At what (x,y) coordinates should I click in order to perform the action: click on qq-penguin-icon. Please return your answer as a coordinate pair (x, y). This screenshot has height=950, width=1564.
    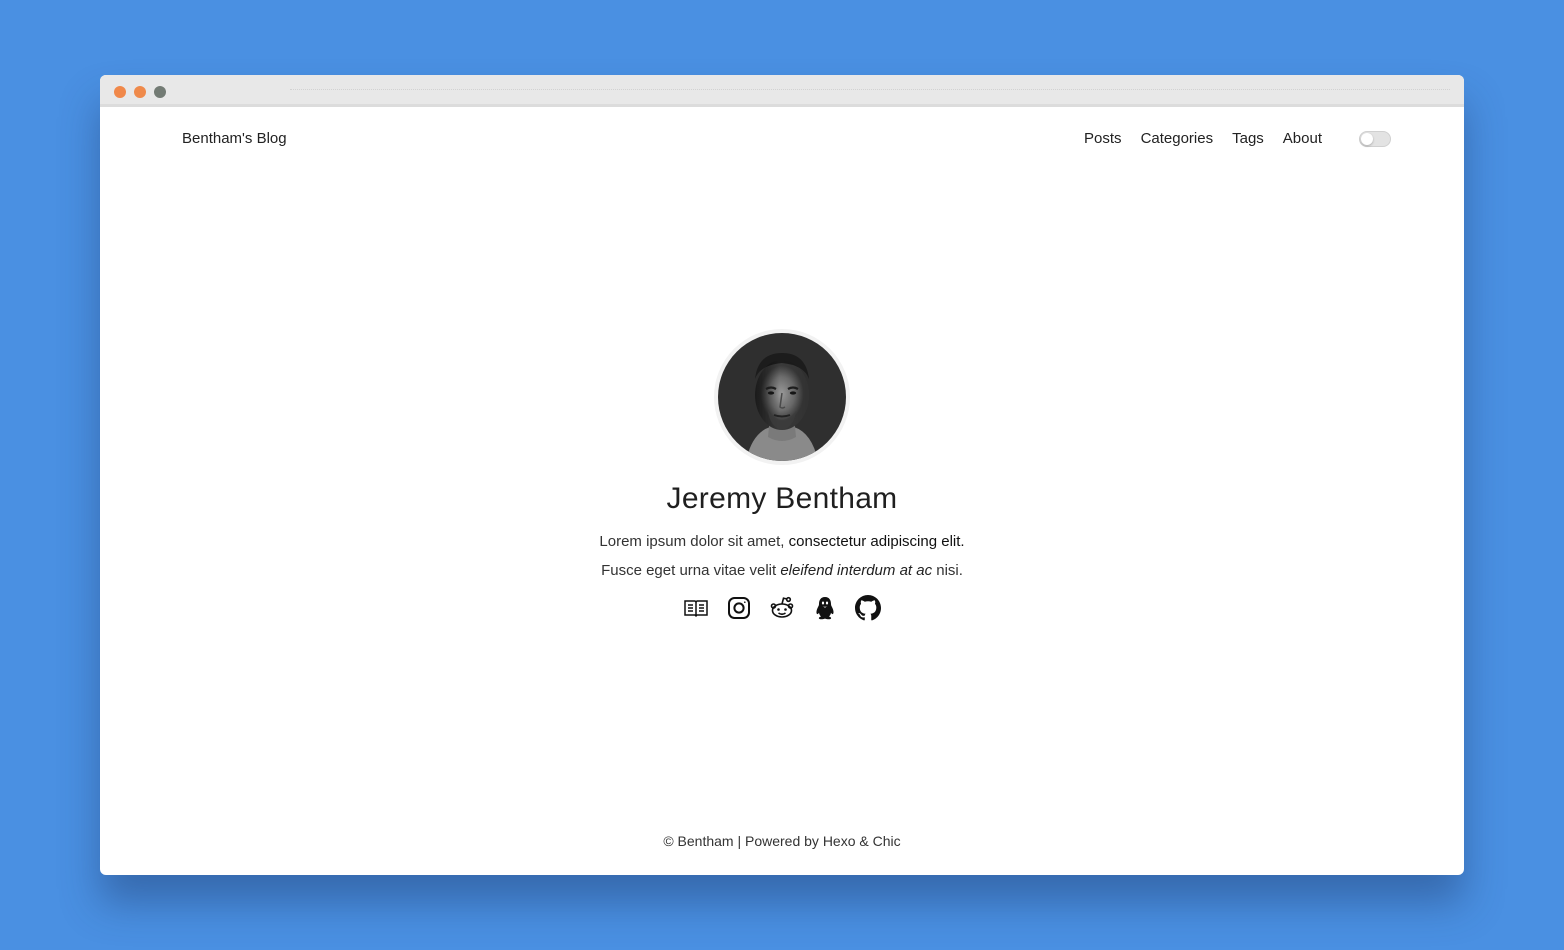
    Looking at the image, I should click on (825, 608).